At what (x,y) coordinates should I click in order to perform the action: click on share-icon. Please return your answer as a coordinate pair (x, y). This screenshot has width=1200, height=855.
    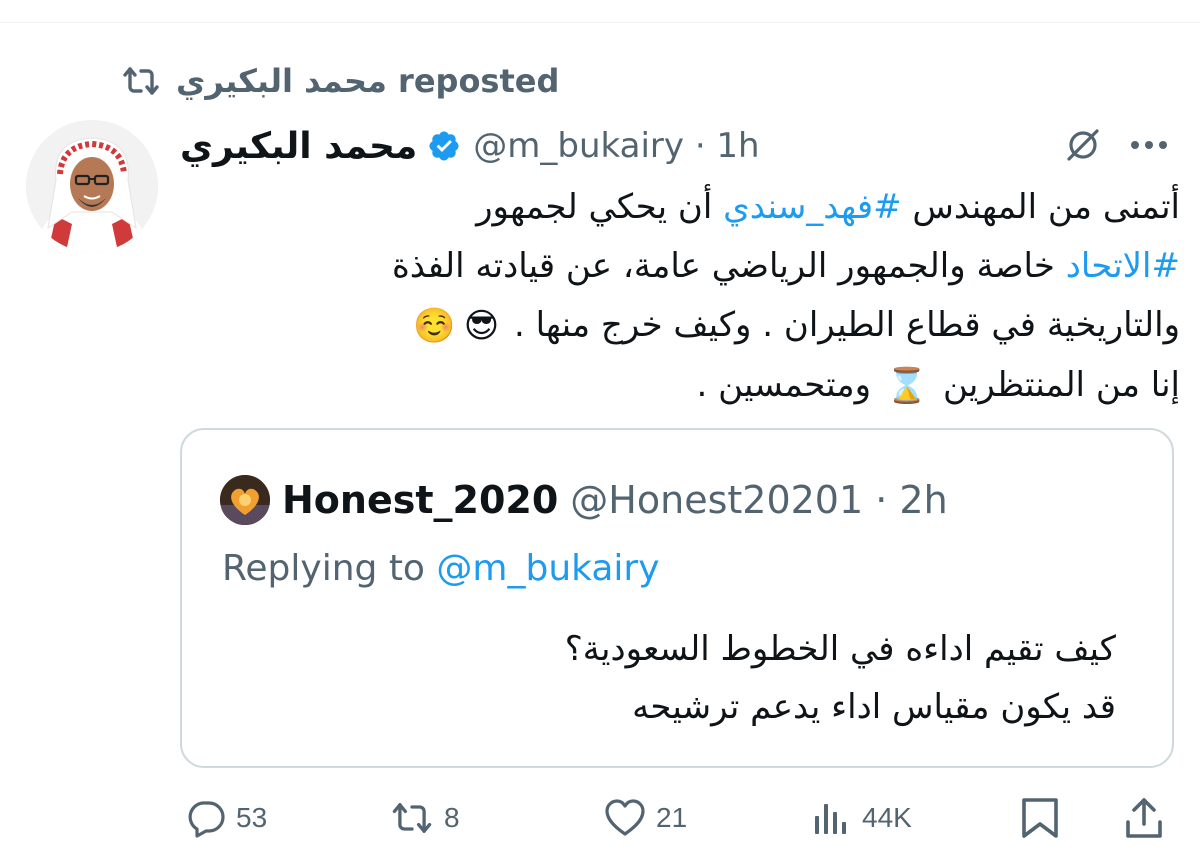
    Looking at the image, I should click on (1144, 818).